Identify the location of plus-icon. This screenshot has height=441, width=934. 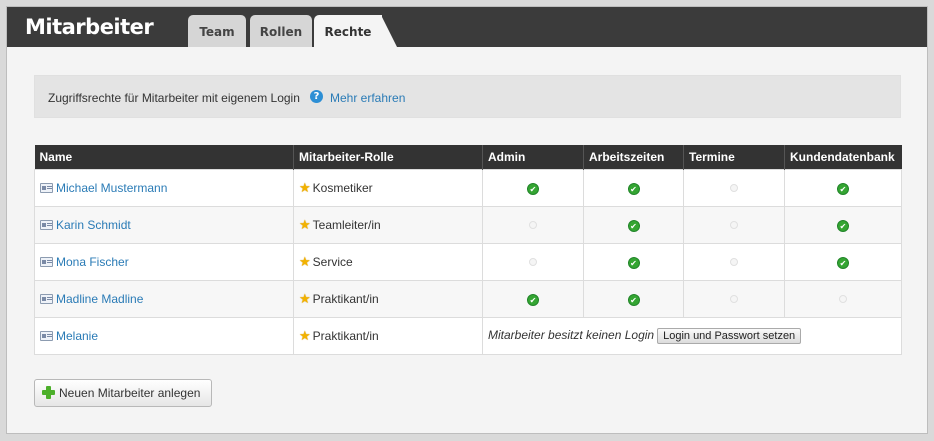
(48, 392).